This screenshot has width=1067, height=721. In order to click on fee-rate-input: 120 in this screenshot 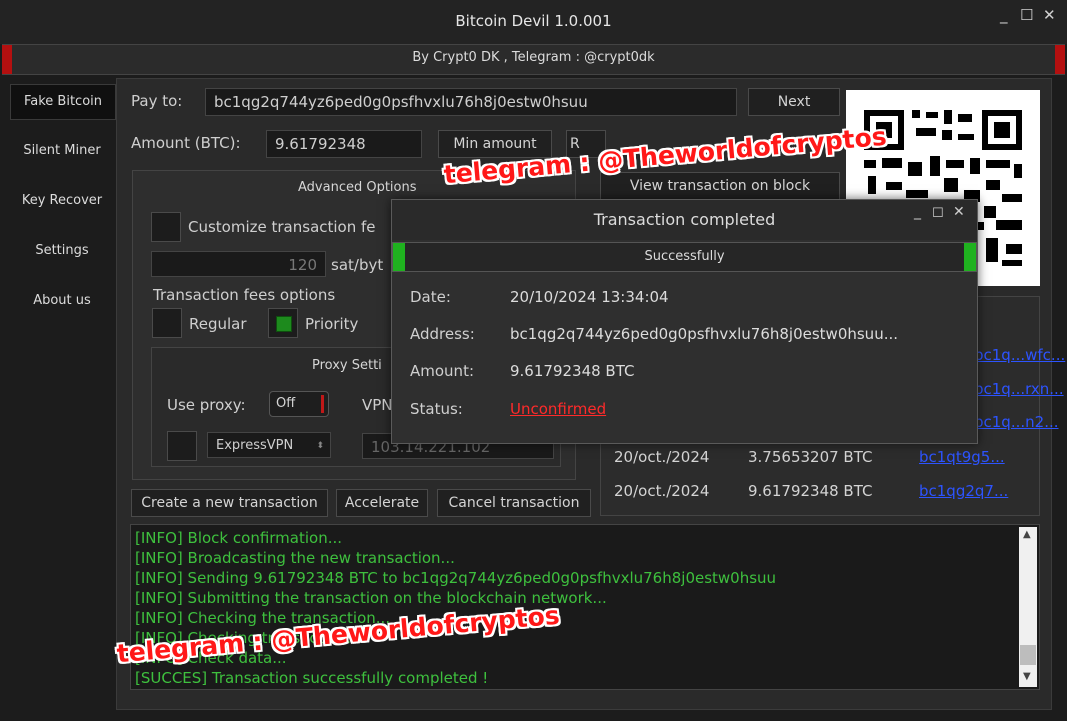, I will do `click(238, 264)`.